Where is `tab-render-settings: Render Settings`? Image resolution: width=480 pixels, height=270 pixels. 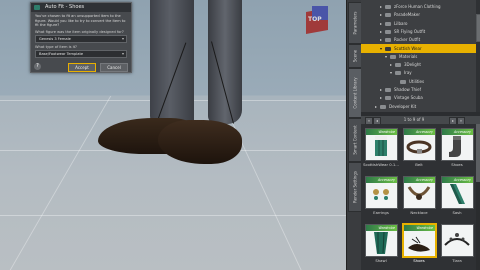 tab-render-settings: Render Settings is located at coordinates (355, 187).